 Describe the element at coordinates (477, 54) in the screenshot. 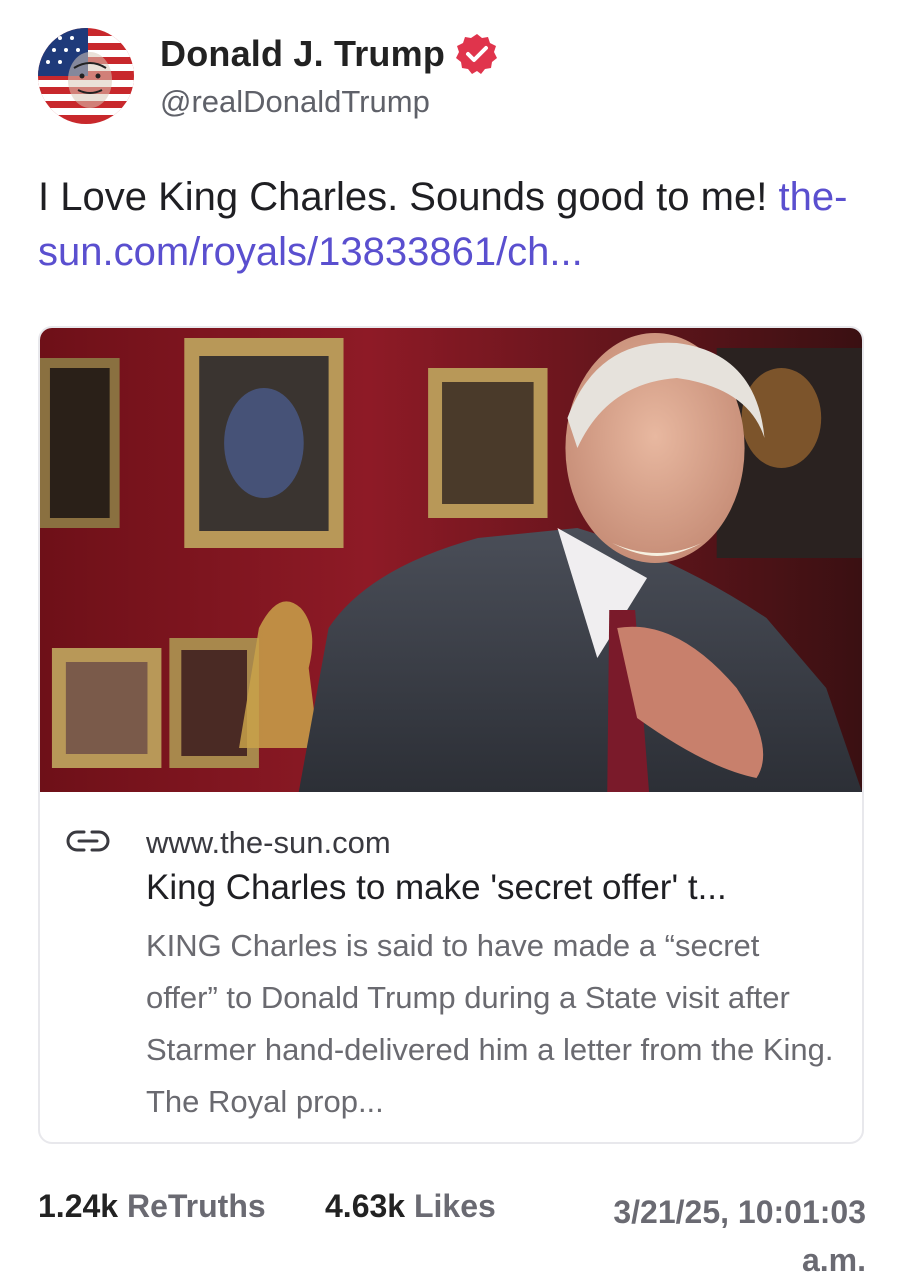

I see `verified-badge-icon` at that location.